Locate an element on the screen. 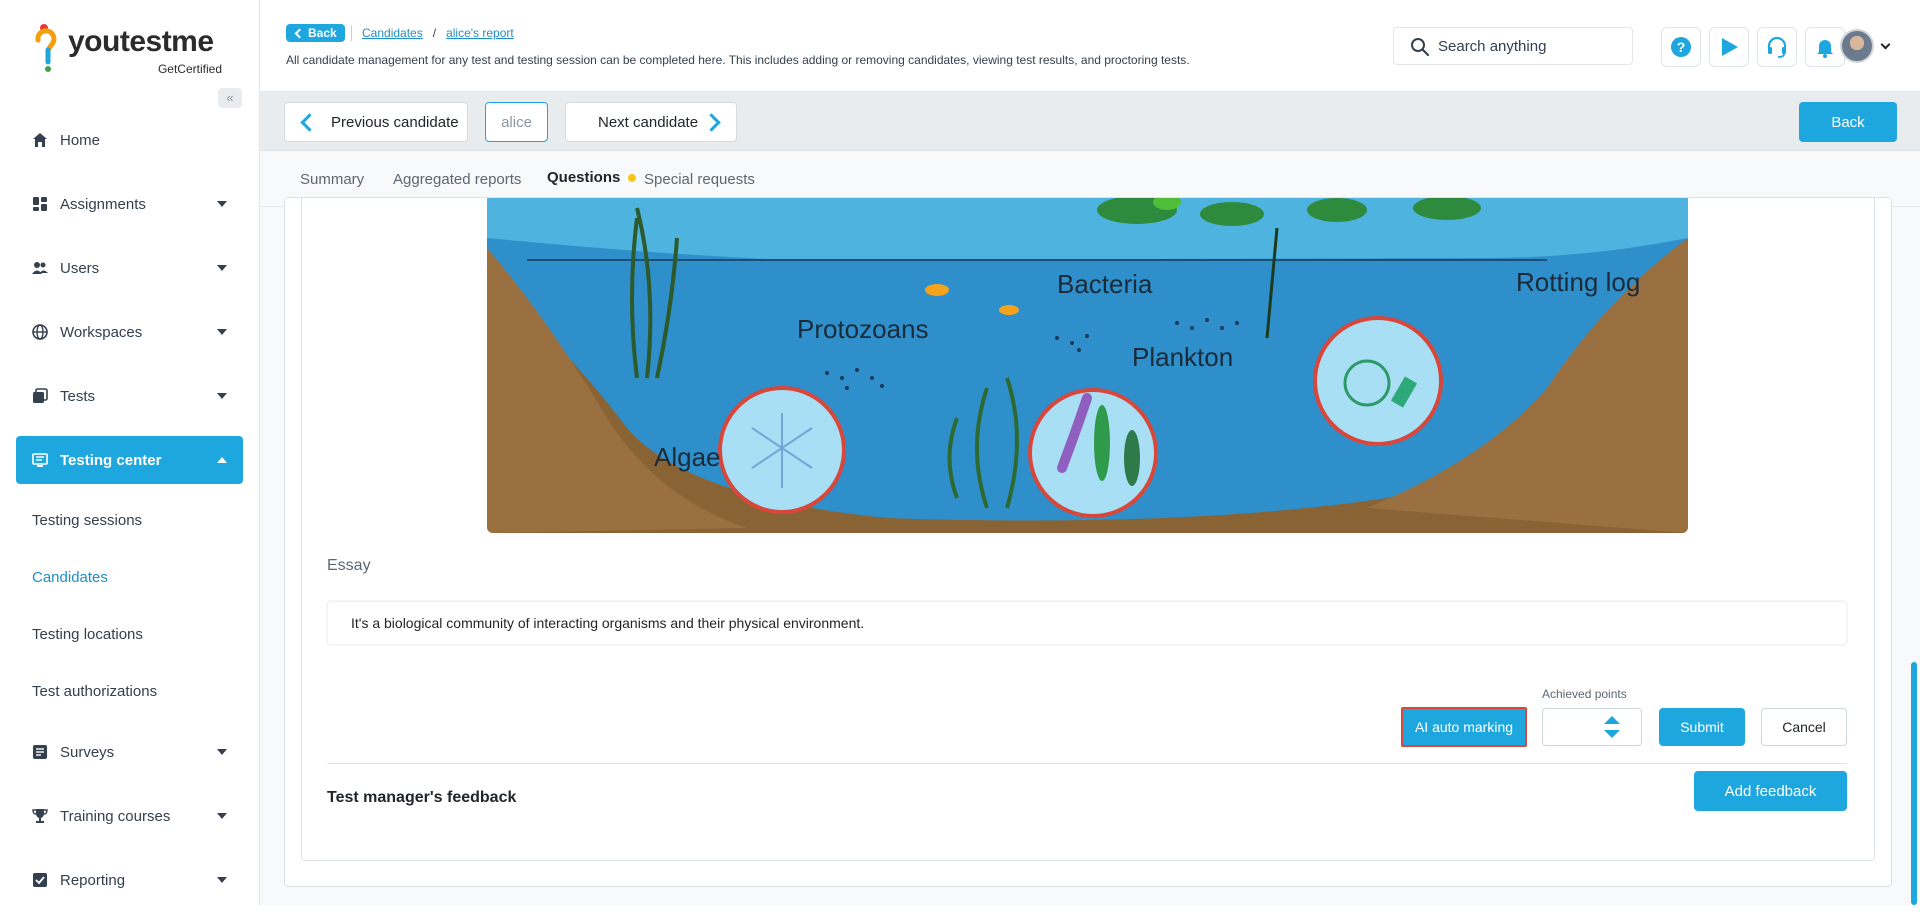 This screenshot has width=1920, height=920. bell-icon is located at coordinates (1825, 49).